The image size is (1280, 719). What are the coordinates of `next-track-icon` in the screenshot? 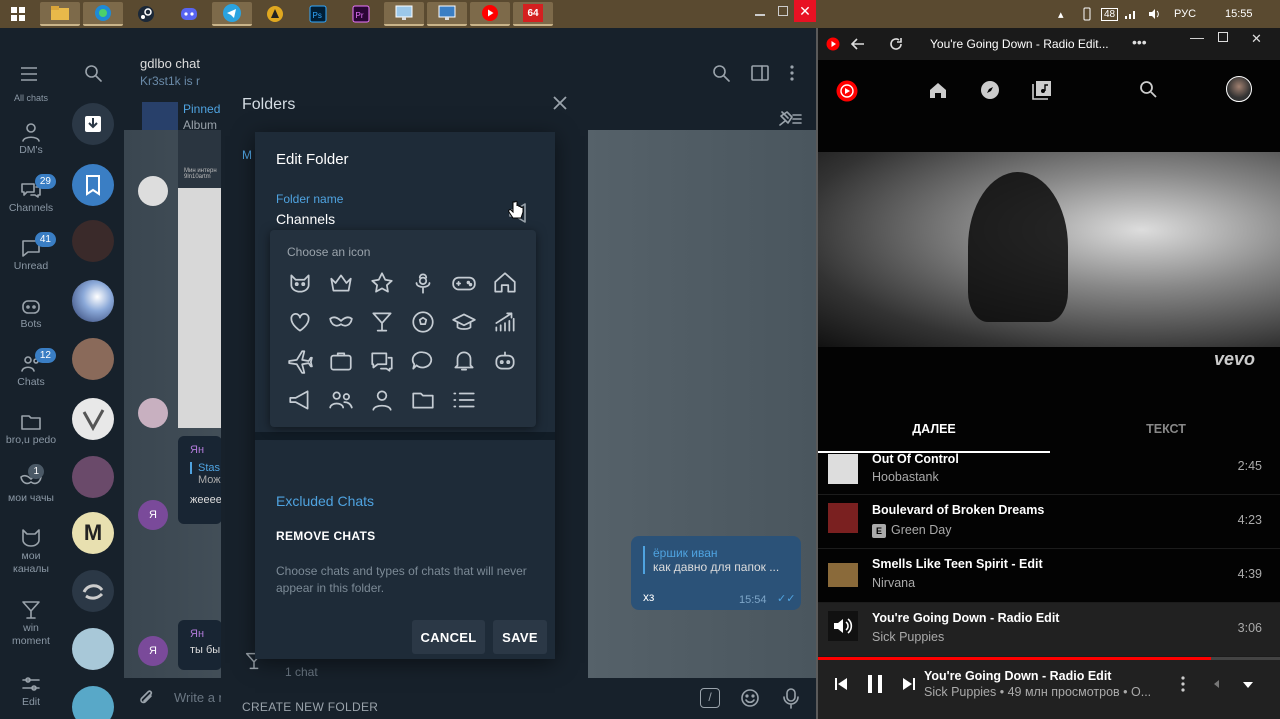 It's located at (909, 684).